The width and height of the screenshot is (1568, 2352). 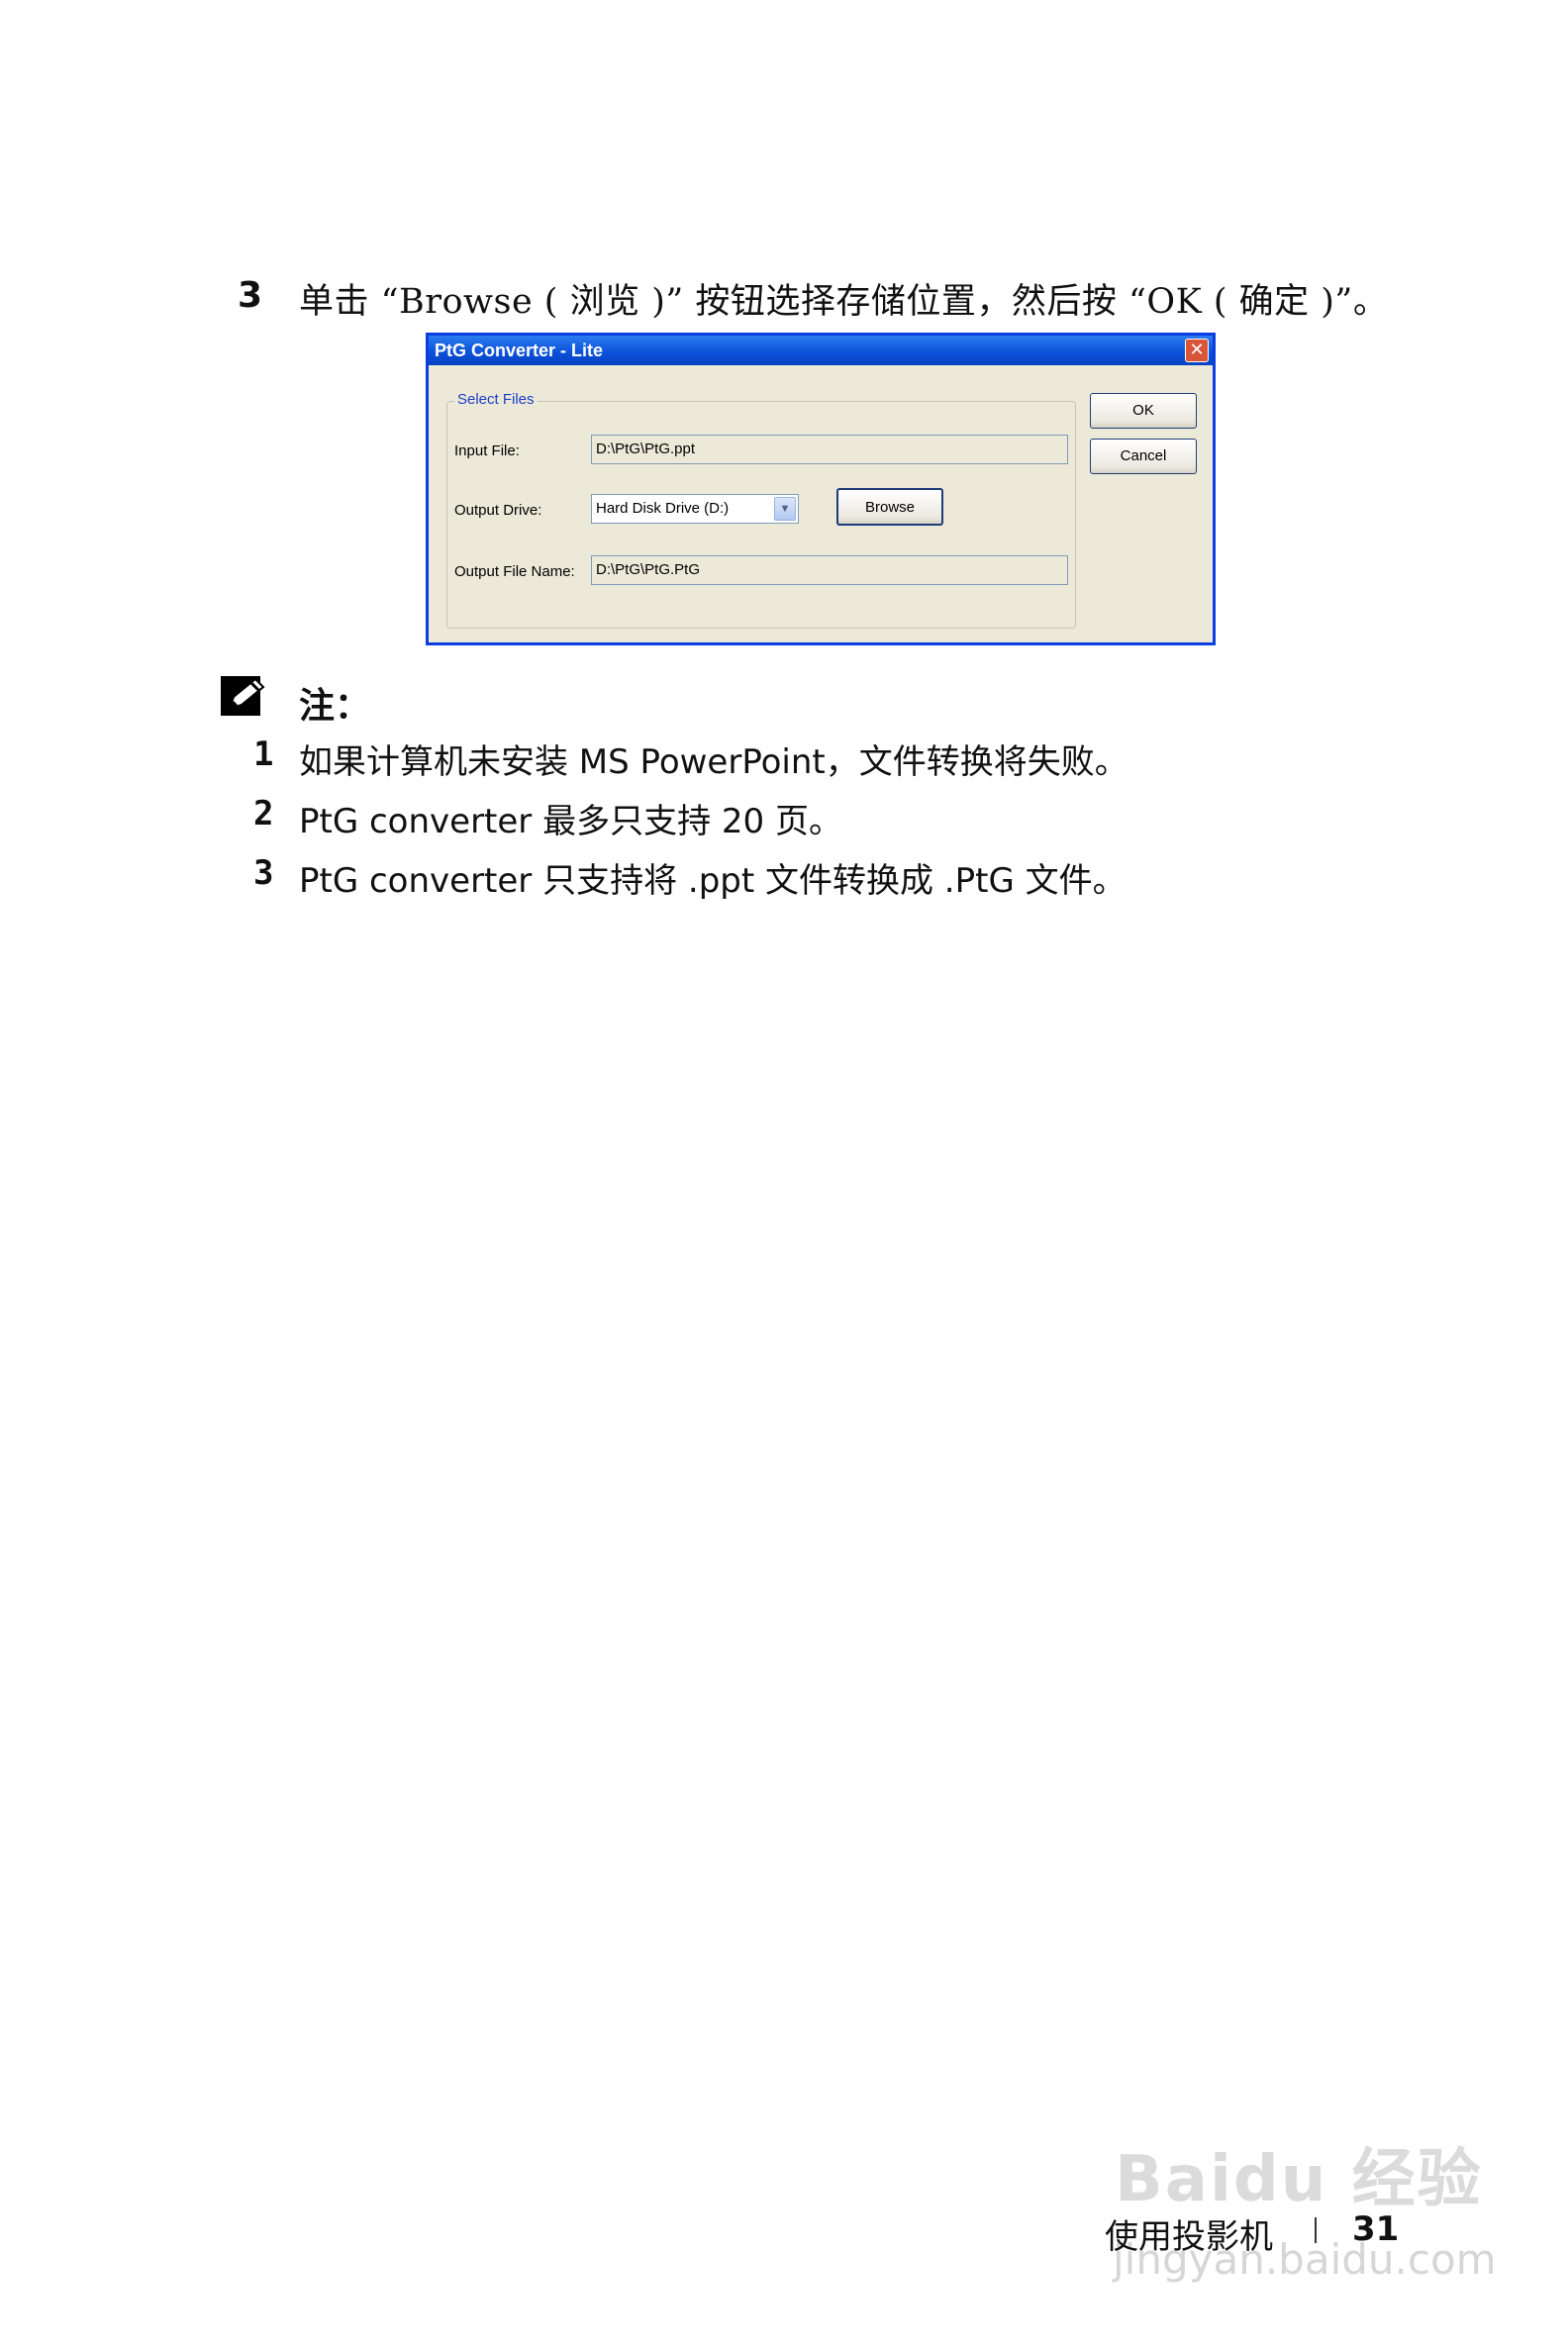 What do you see at coordinates (821, 350) in the screenshot?
I see `dialog-title: PtG Converter - Lite` at bounding box center [821, 350].